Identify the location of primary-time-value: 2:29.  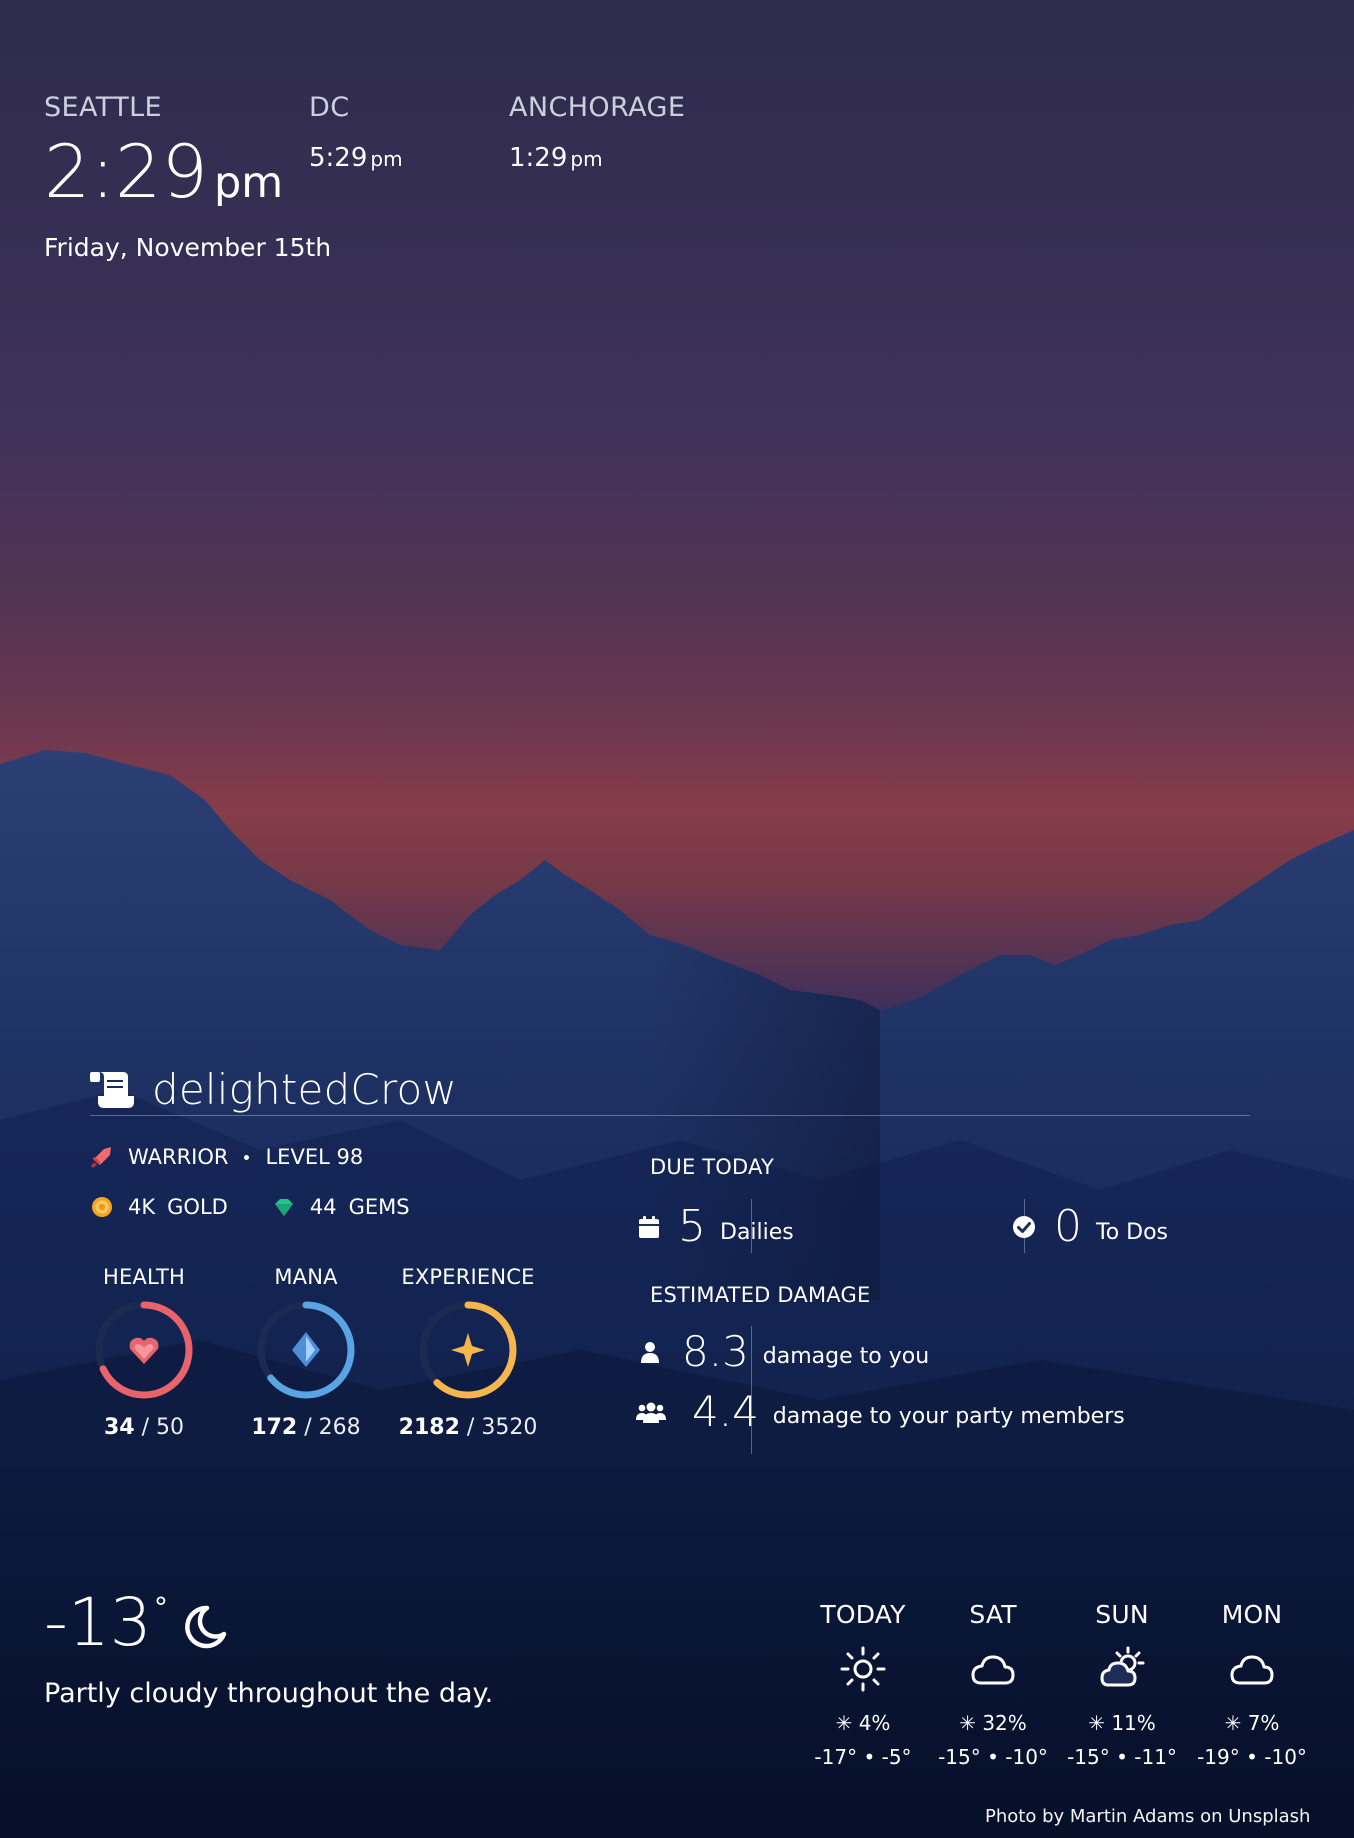
(126, 172).